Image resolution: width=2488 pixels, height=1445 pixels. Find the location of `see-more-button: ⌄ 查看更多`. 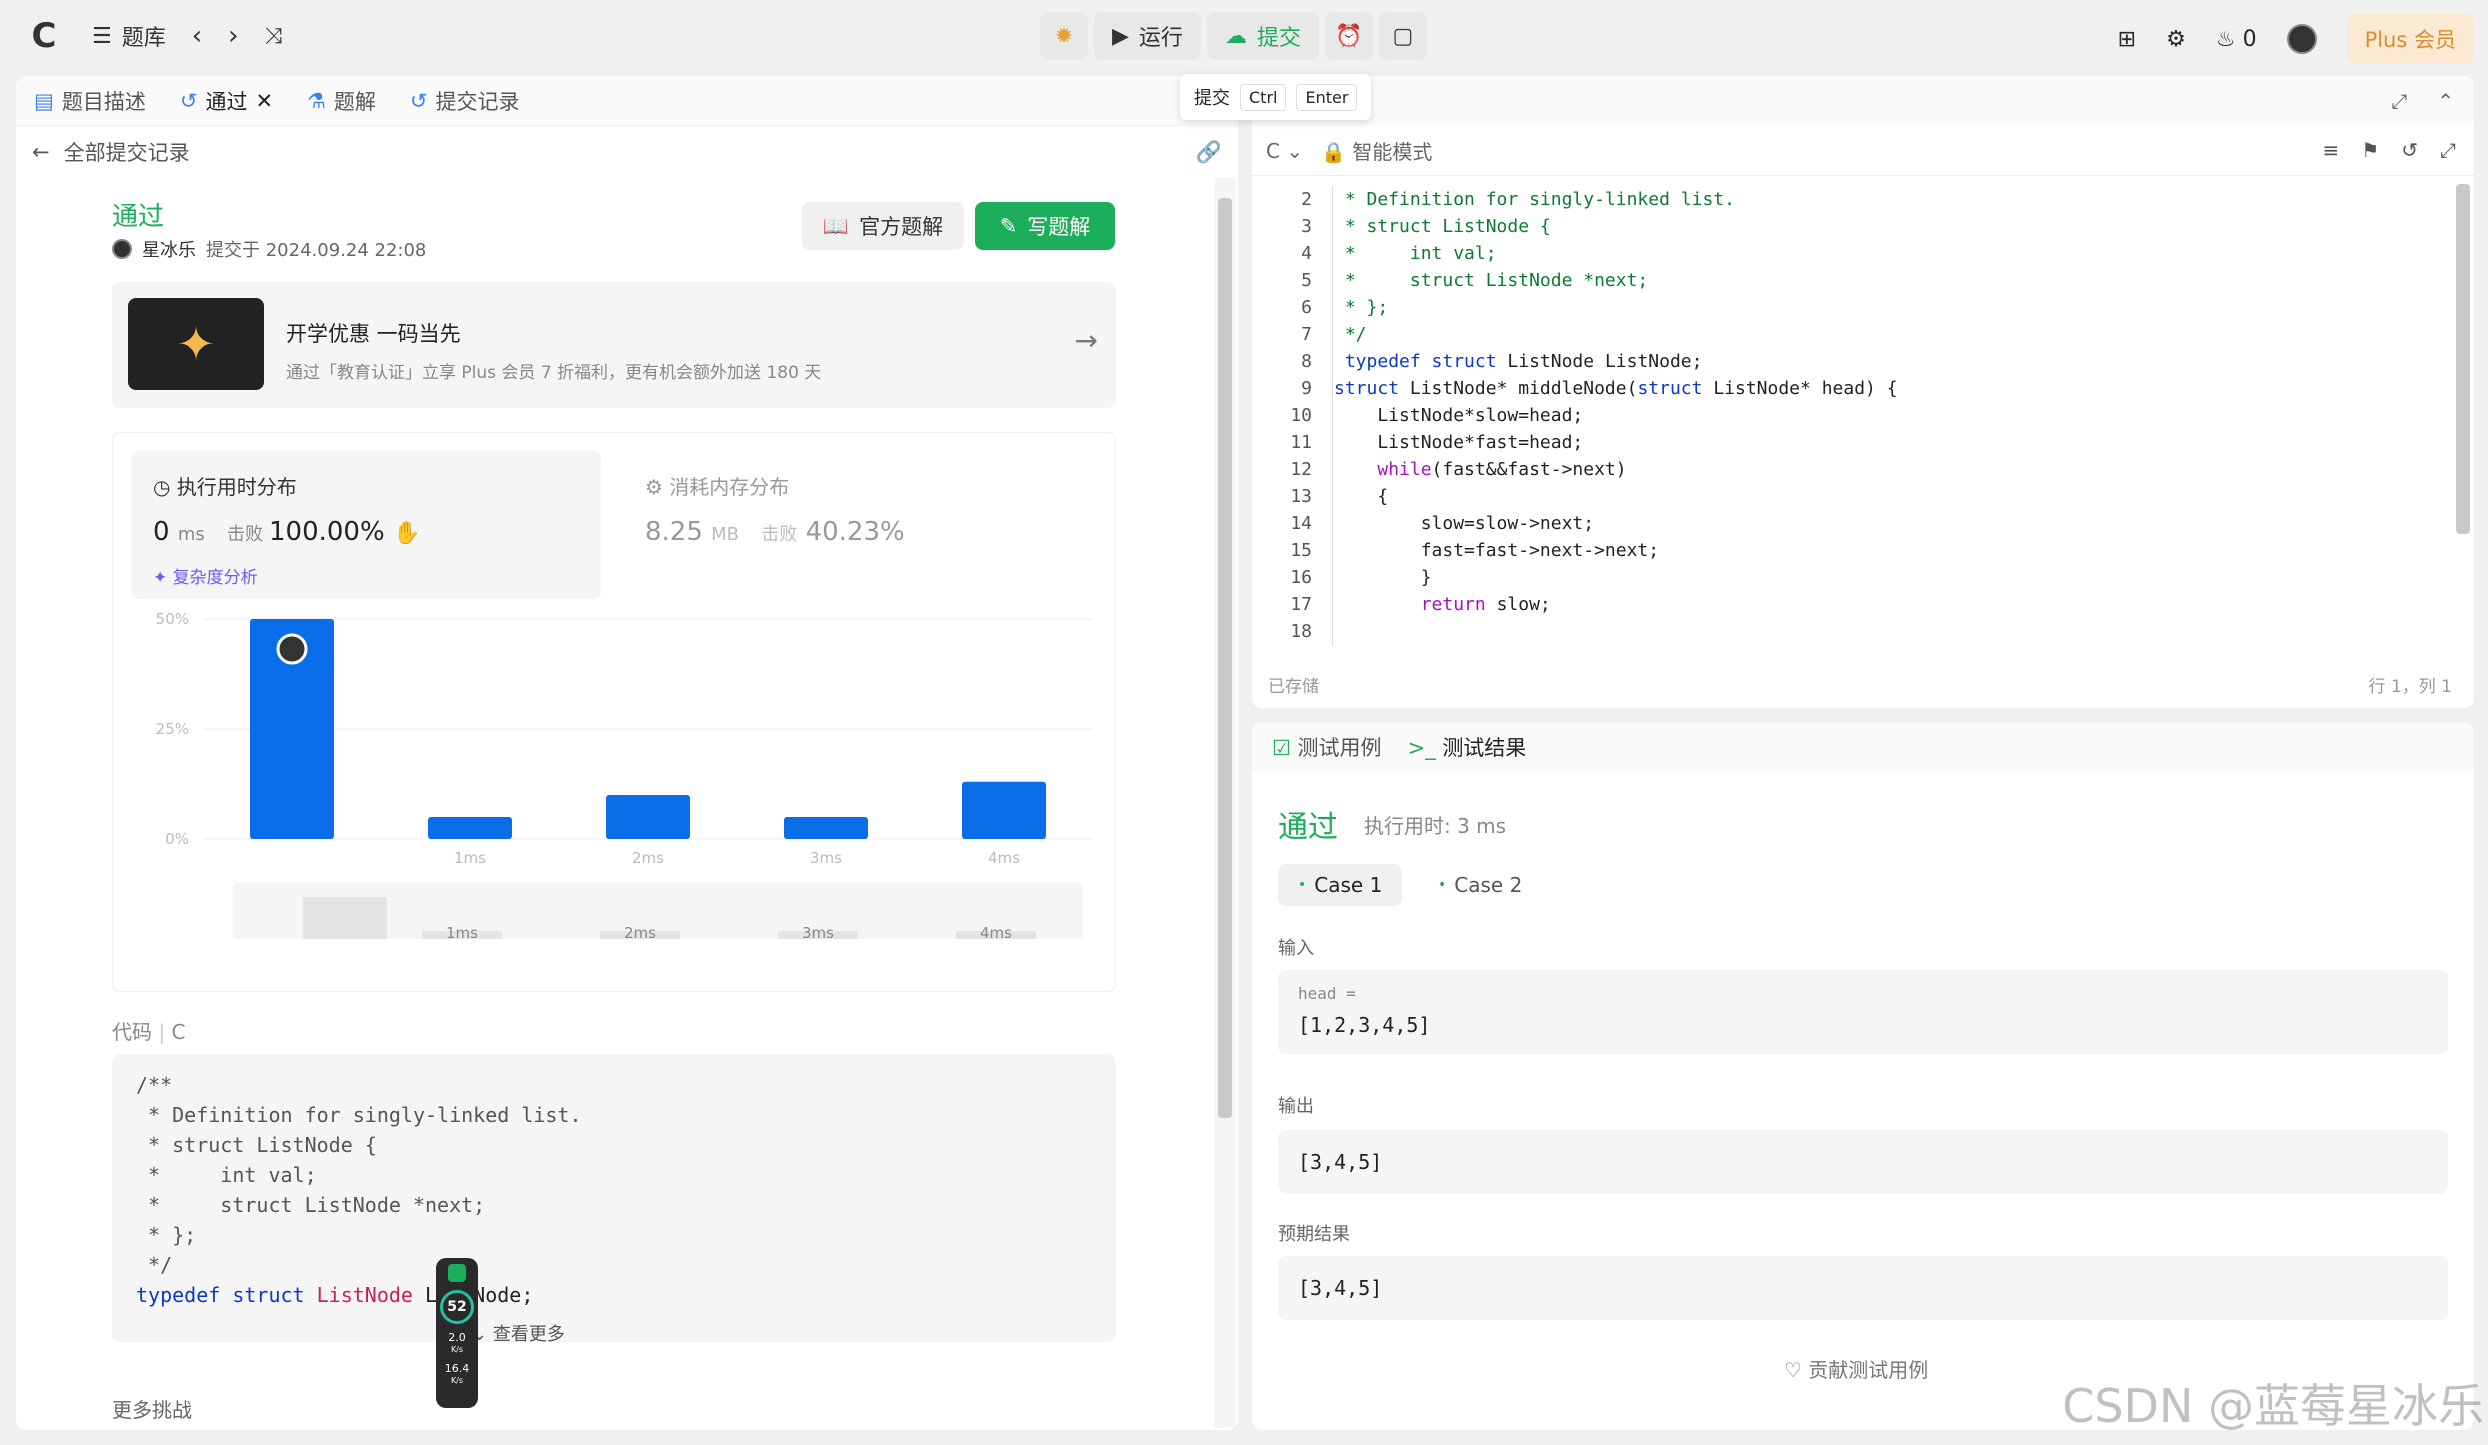

see-more-button: ⌄ 查看更多 is located at coordinates (518, 1333).